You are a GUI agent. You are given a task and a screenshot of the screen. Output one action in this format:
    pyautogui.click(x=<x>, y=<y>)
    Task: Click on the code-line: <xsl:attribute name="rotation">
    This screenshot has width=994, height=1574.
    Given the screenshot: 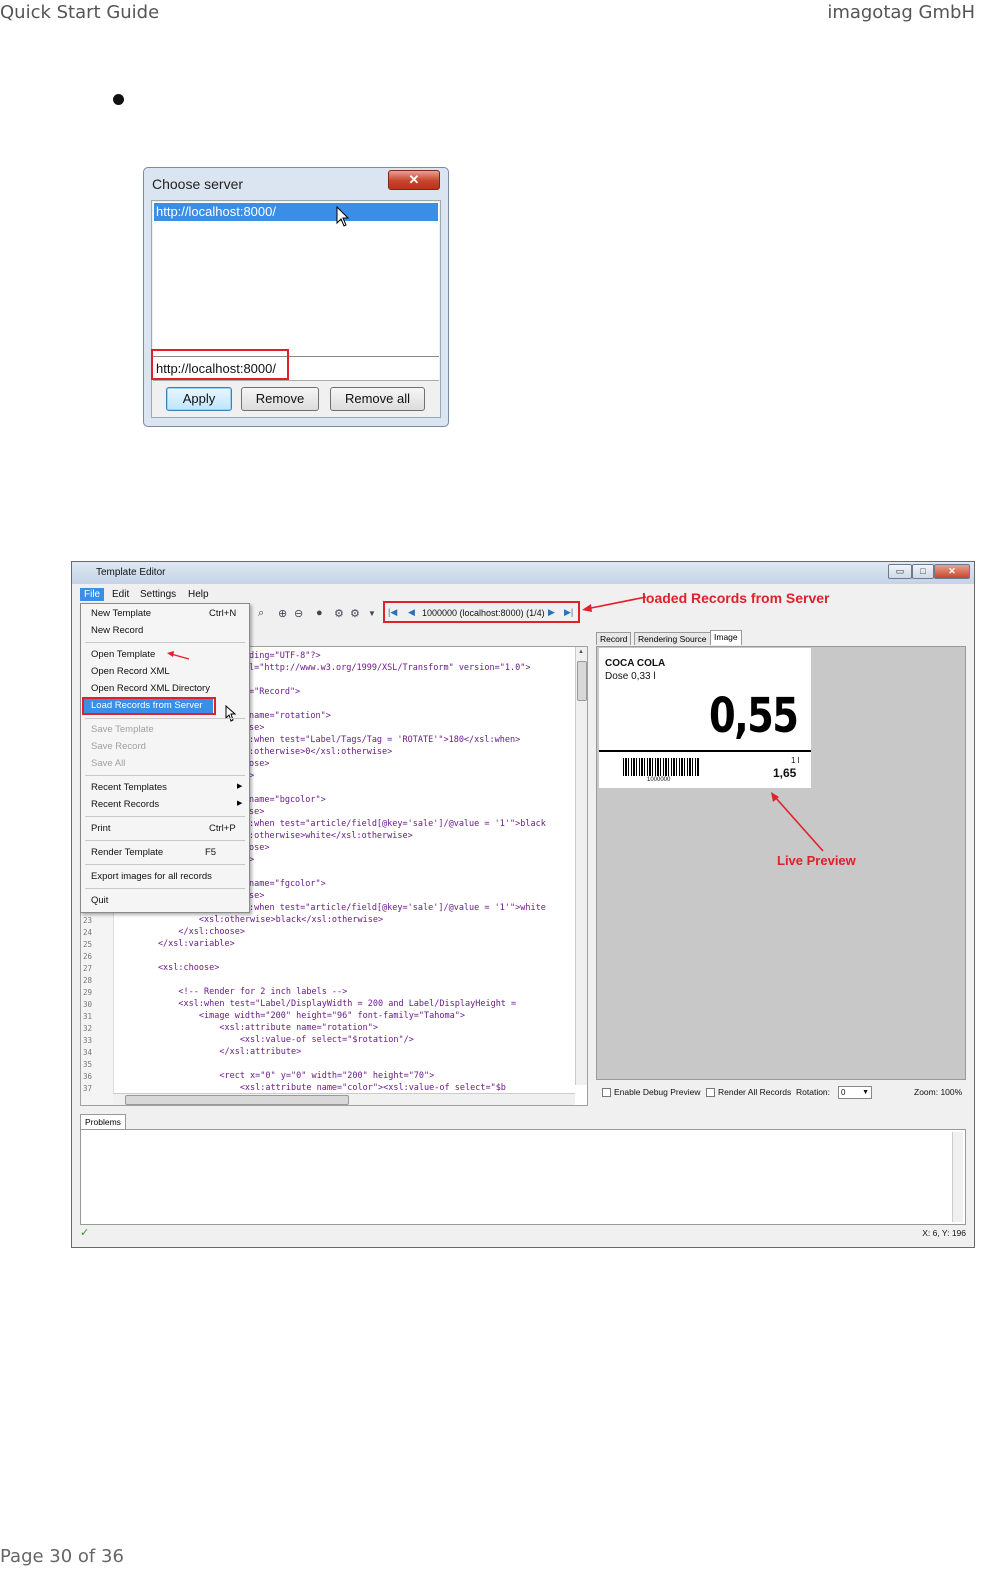 What is the action you would take?
    pyautogui.click(x=247, y=1028)
    